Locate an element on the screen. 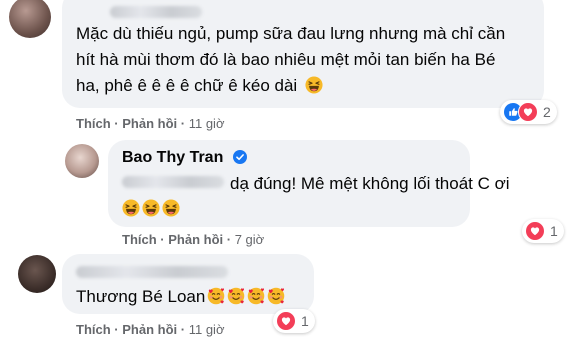 This screenshot has width=580, height=337. reply-emojis is located at coordinates (152, 209).